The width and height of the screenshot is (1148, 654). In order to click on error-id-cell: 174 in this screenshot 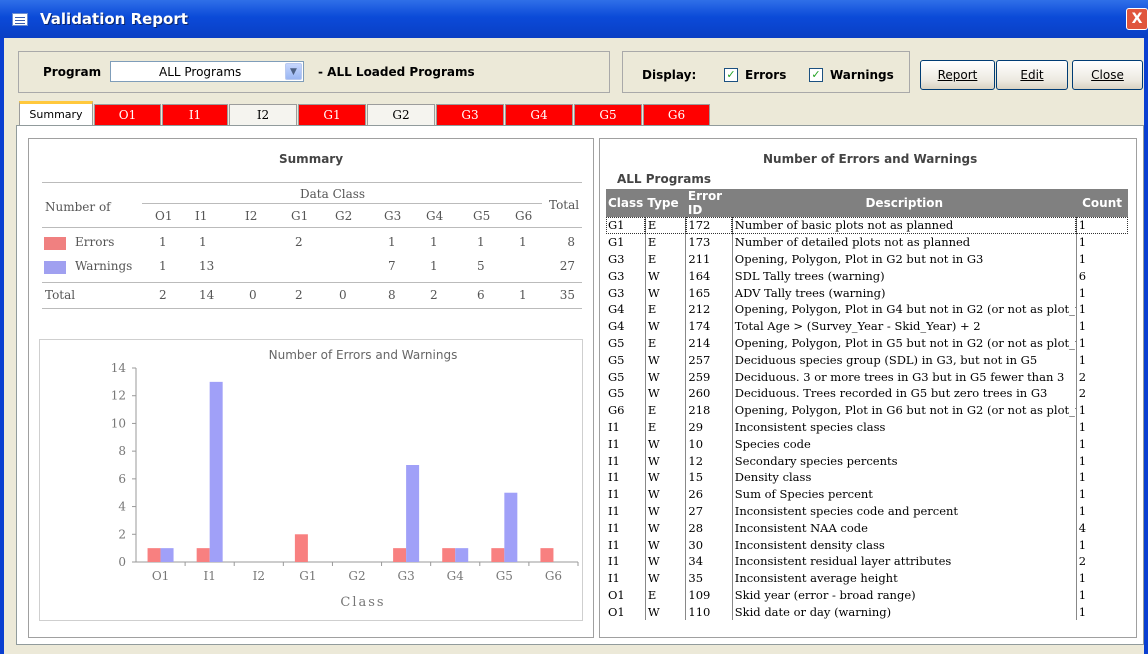, I will do `click(709, 326)`.